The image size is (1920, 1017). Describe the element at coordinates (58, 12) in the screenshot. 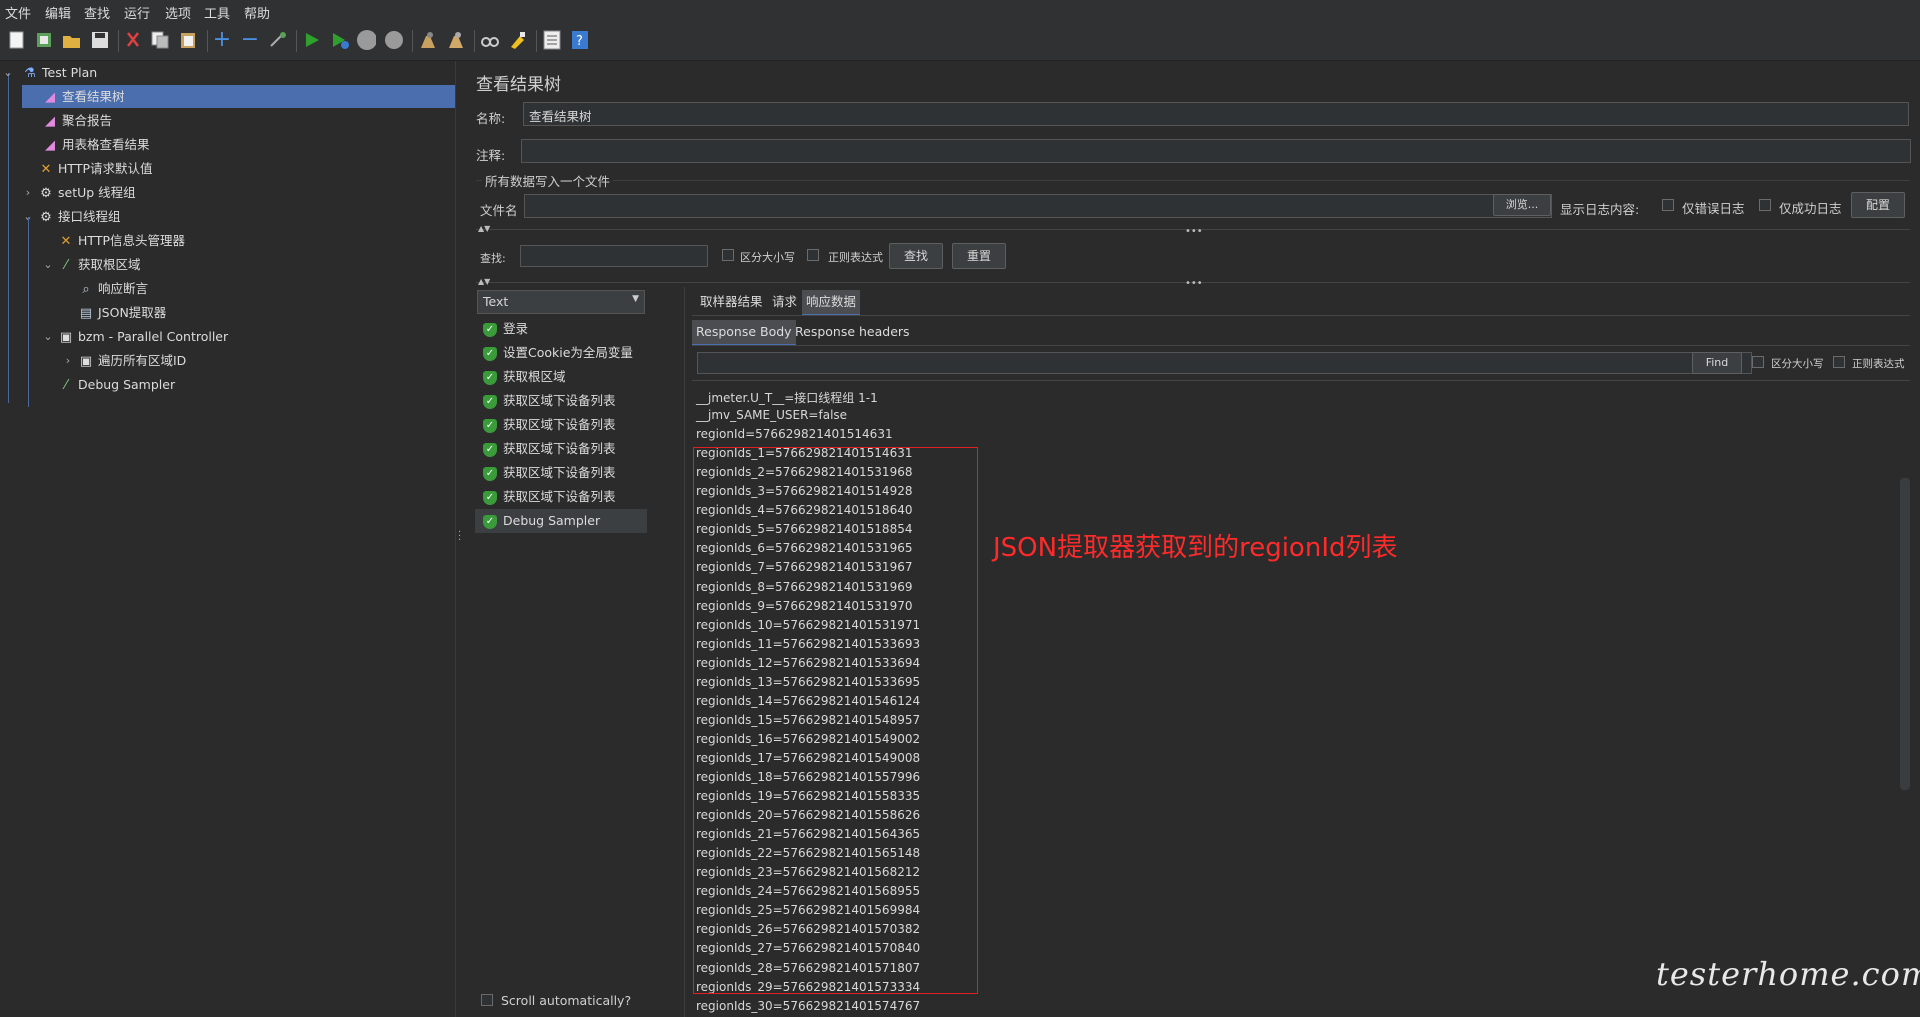

I see `menu-edit: 编辑` at that location.